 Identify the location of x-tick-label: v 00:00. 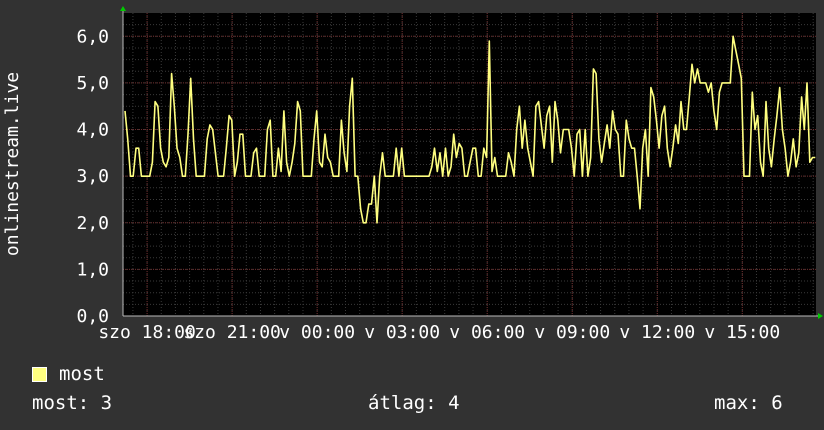
(317, 332).